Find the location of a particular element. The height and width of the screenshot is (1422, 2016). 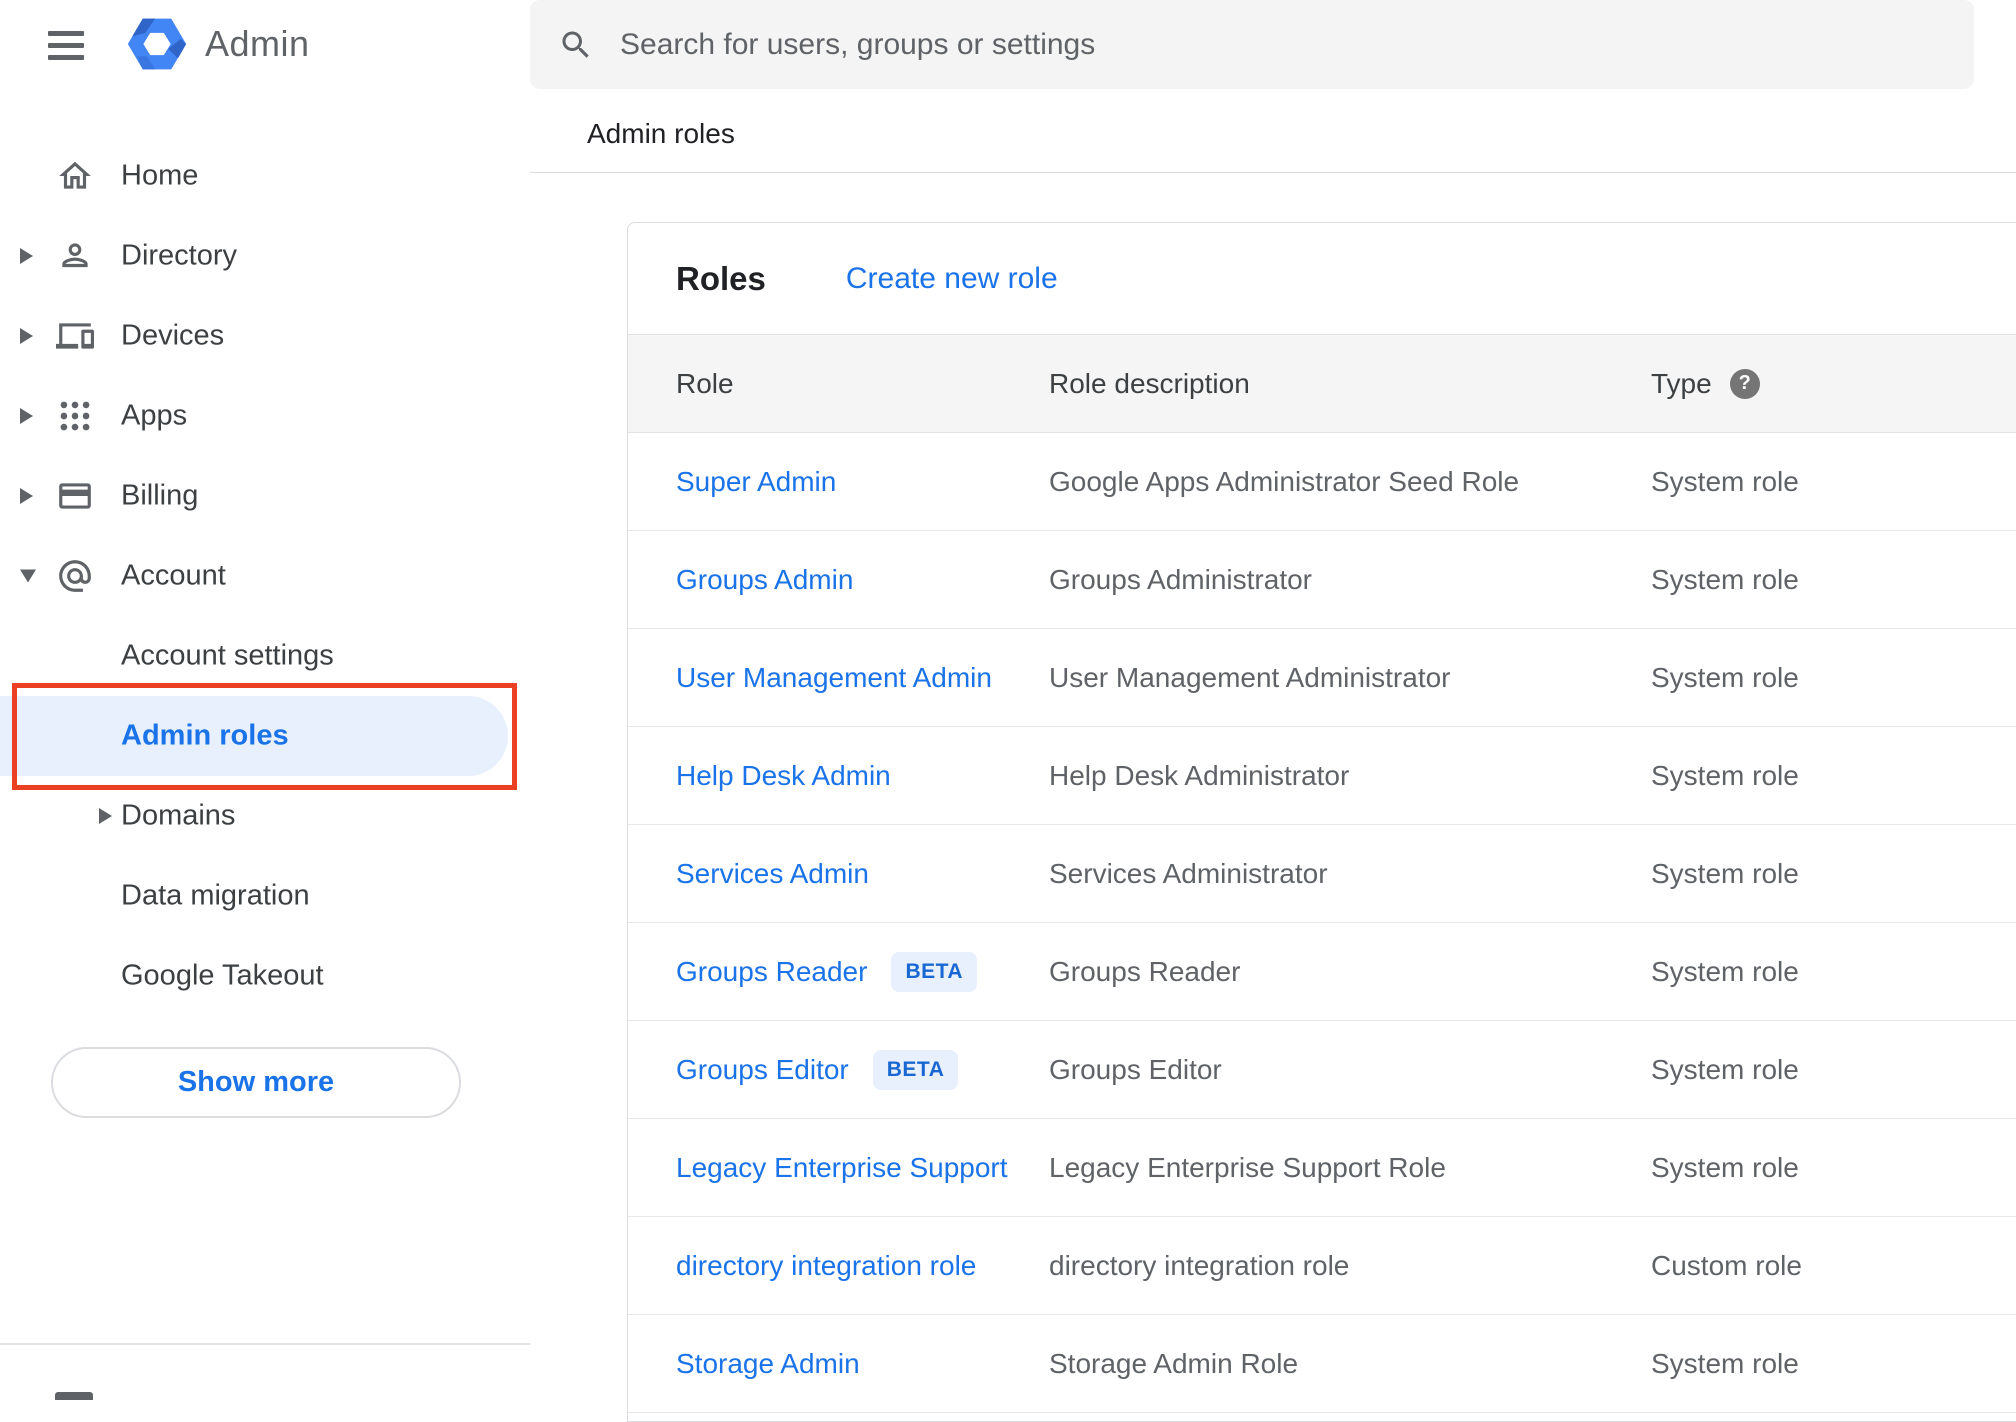

breadcrumb-divider is located at coordinates (1273, 172).